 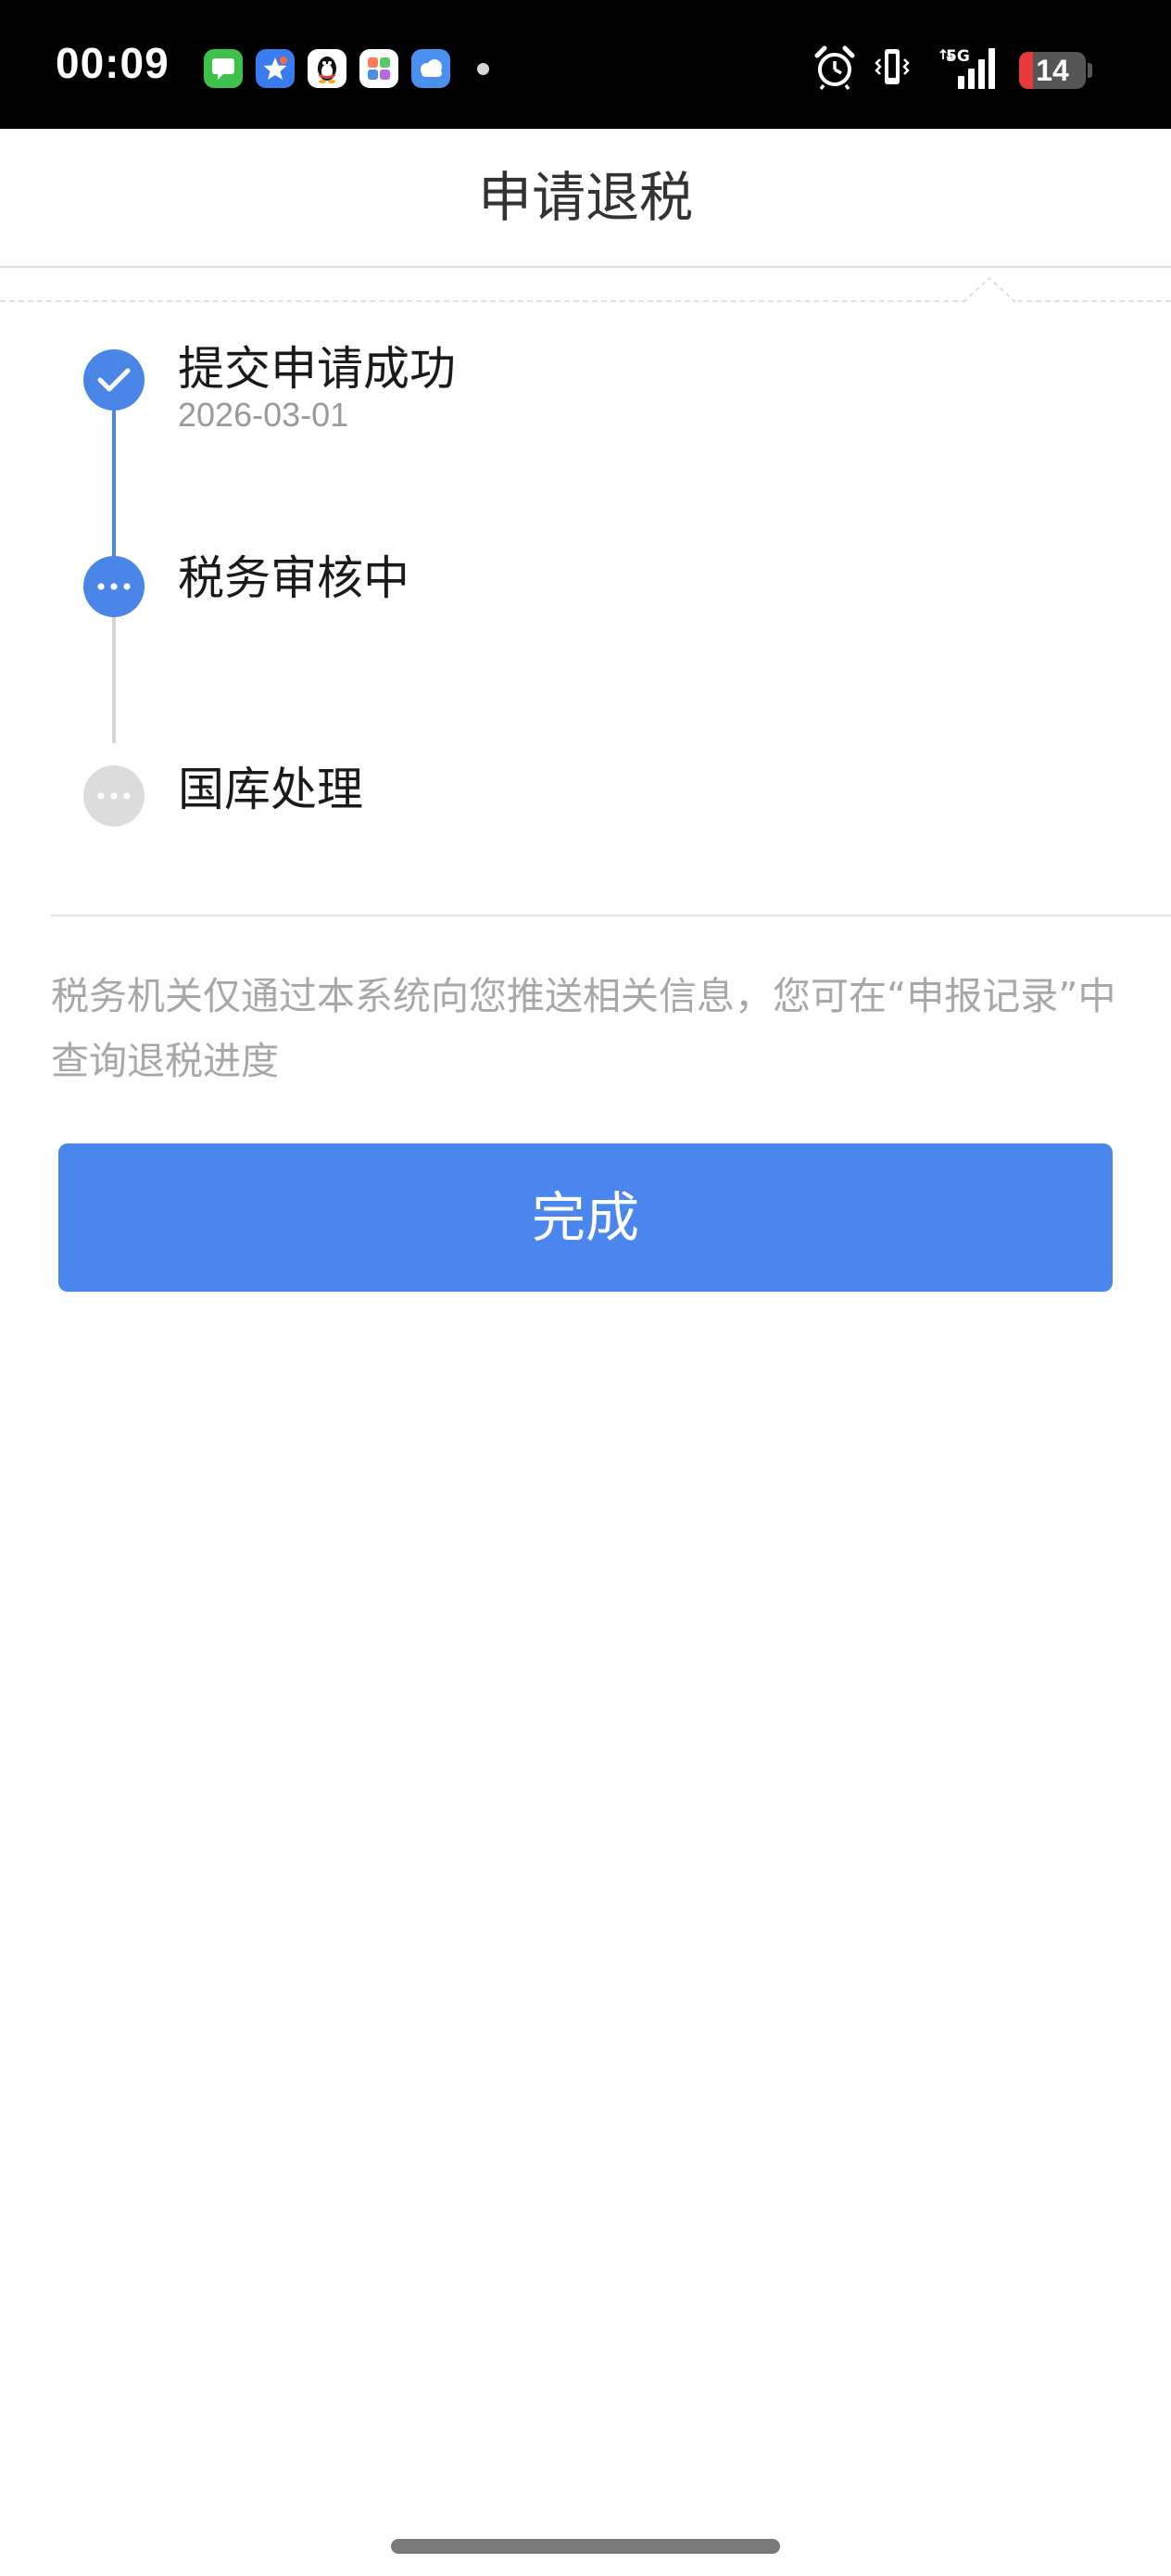 I want to click on signal-icon, so click(x=970, y=68).